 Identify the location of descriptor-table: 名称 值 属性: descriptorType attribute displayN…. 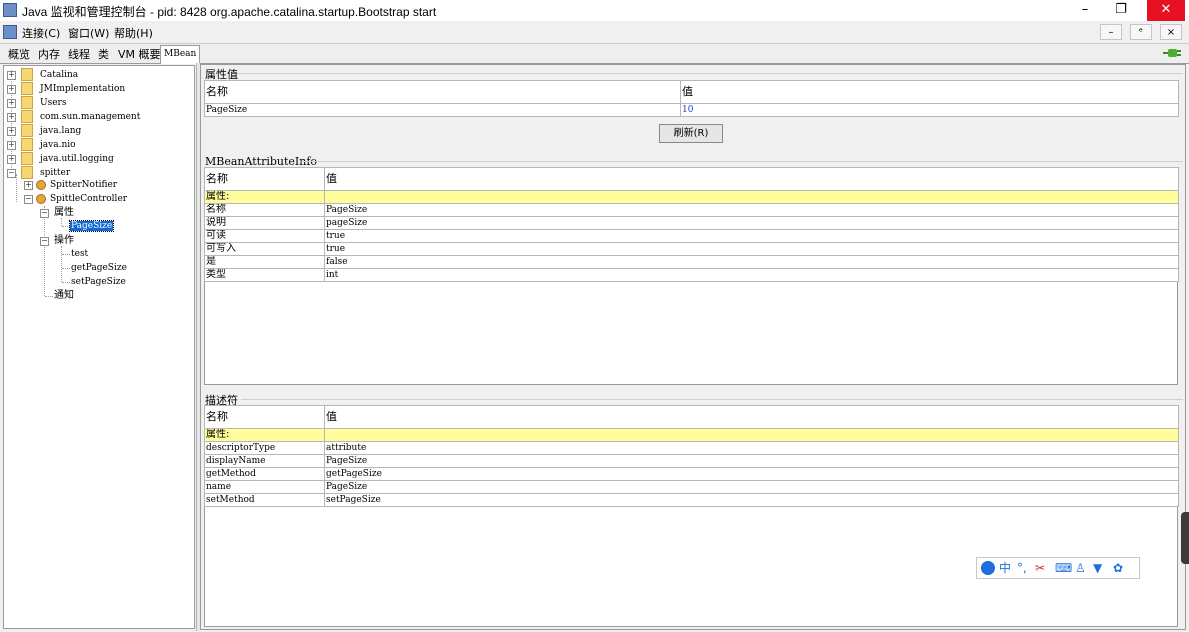
(691, 456).